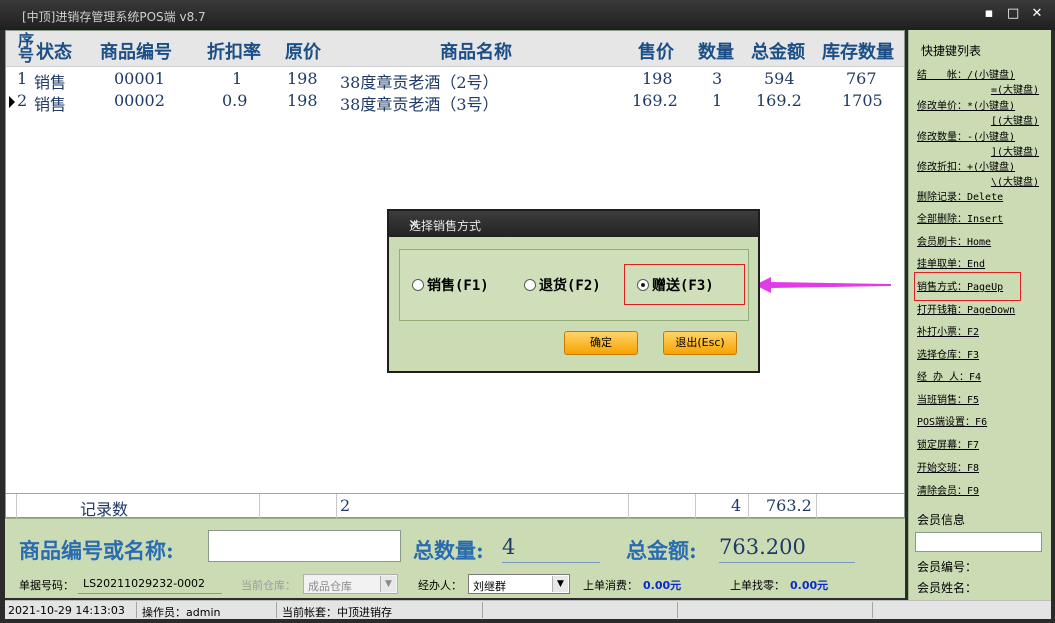 This screenshot has width=1055, height=623. Describe the element at coordinates (26, 48) in the screenshot. I see `col-seq: 序号` at that location.